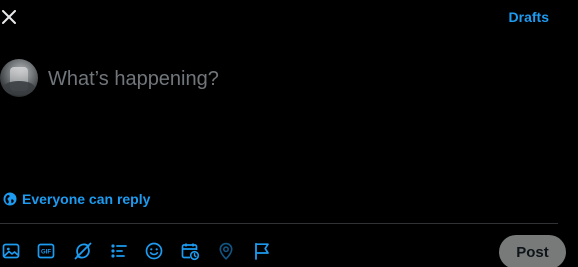  What do you see at coordinates (10, 199) in the screenshot?
I see `globe-icon` at bounding box center [10, 199].